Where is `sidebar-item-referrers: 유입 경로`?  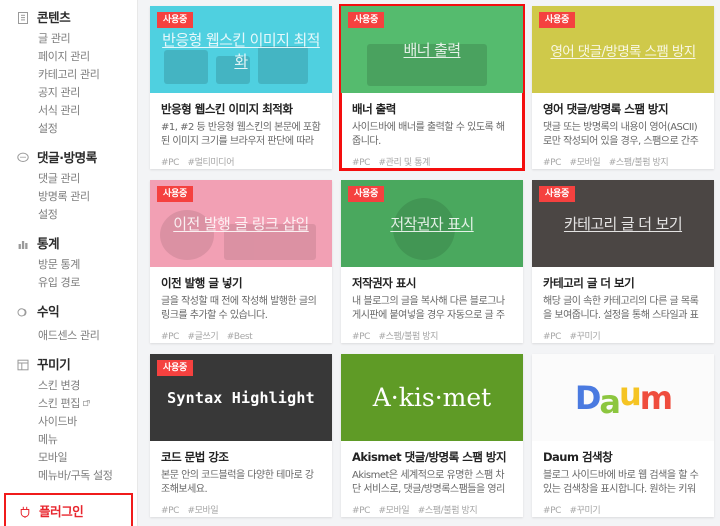 sidebar-item-referrers: 유입 경로 is located at coordinates (68, 282).